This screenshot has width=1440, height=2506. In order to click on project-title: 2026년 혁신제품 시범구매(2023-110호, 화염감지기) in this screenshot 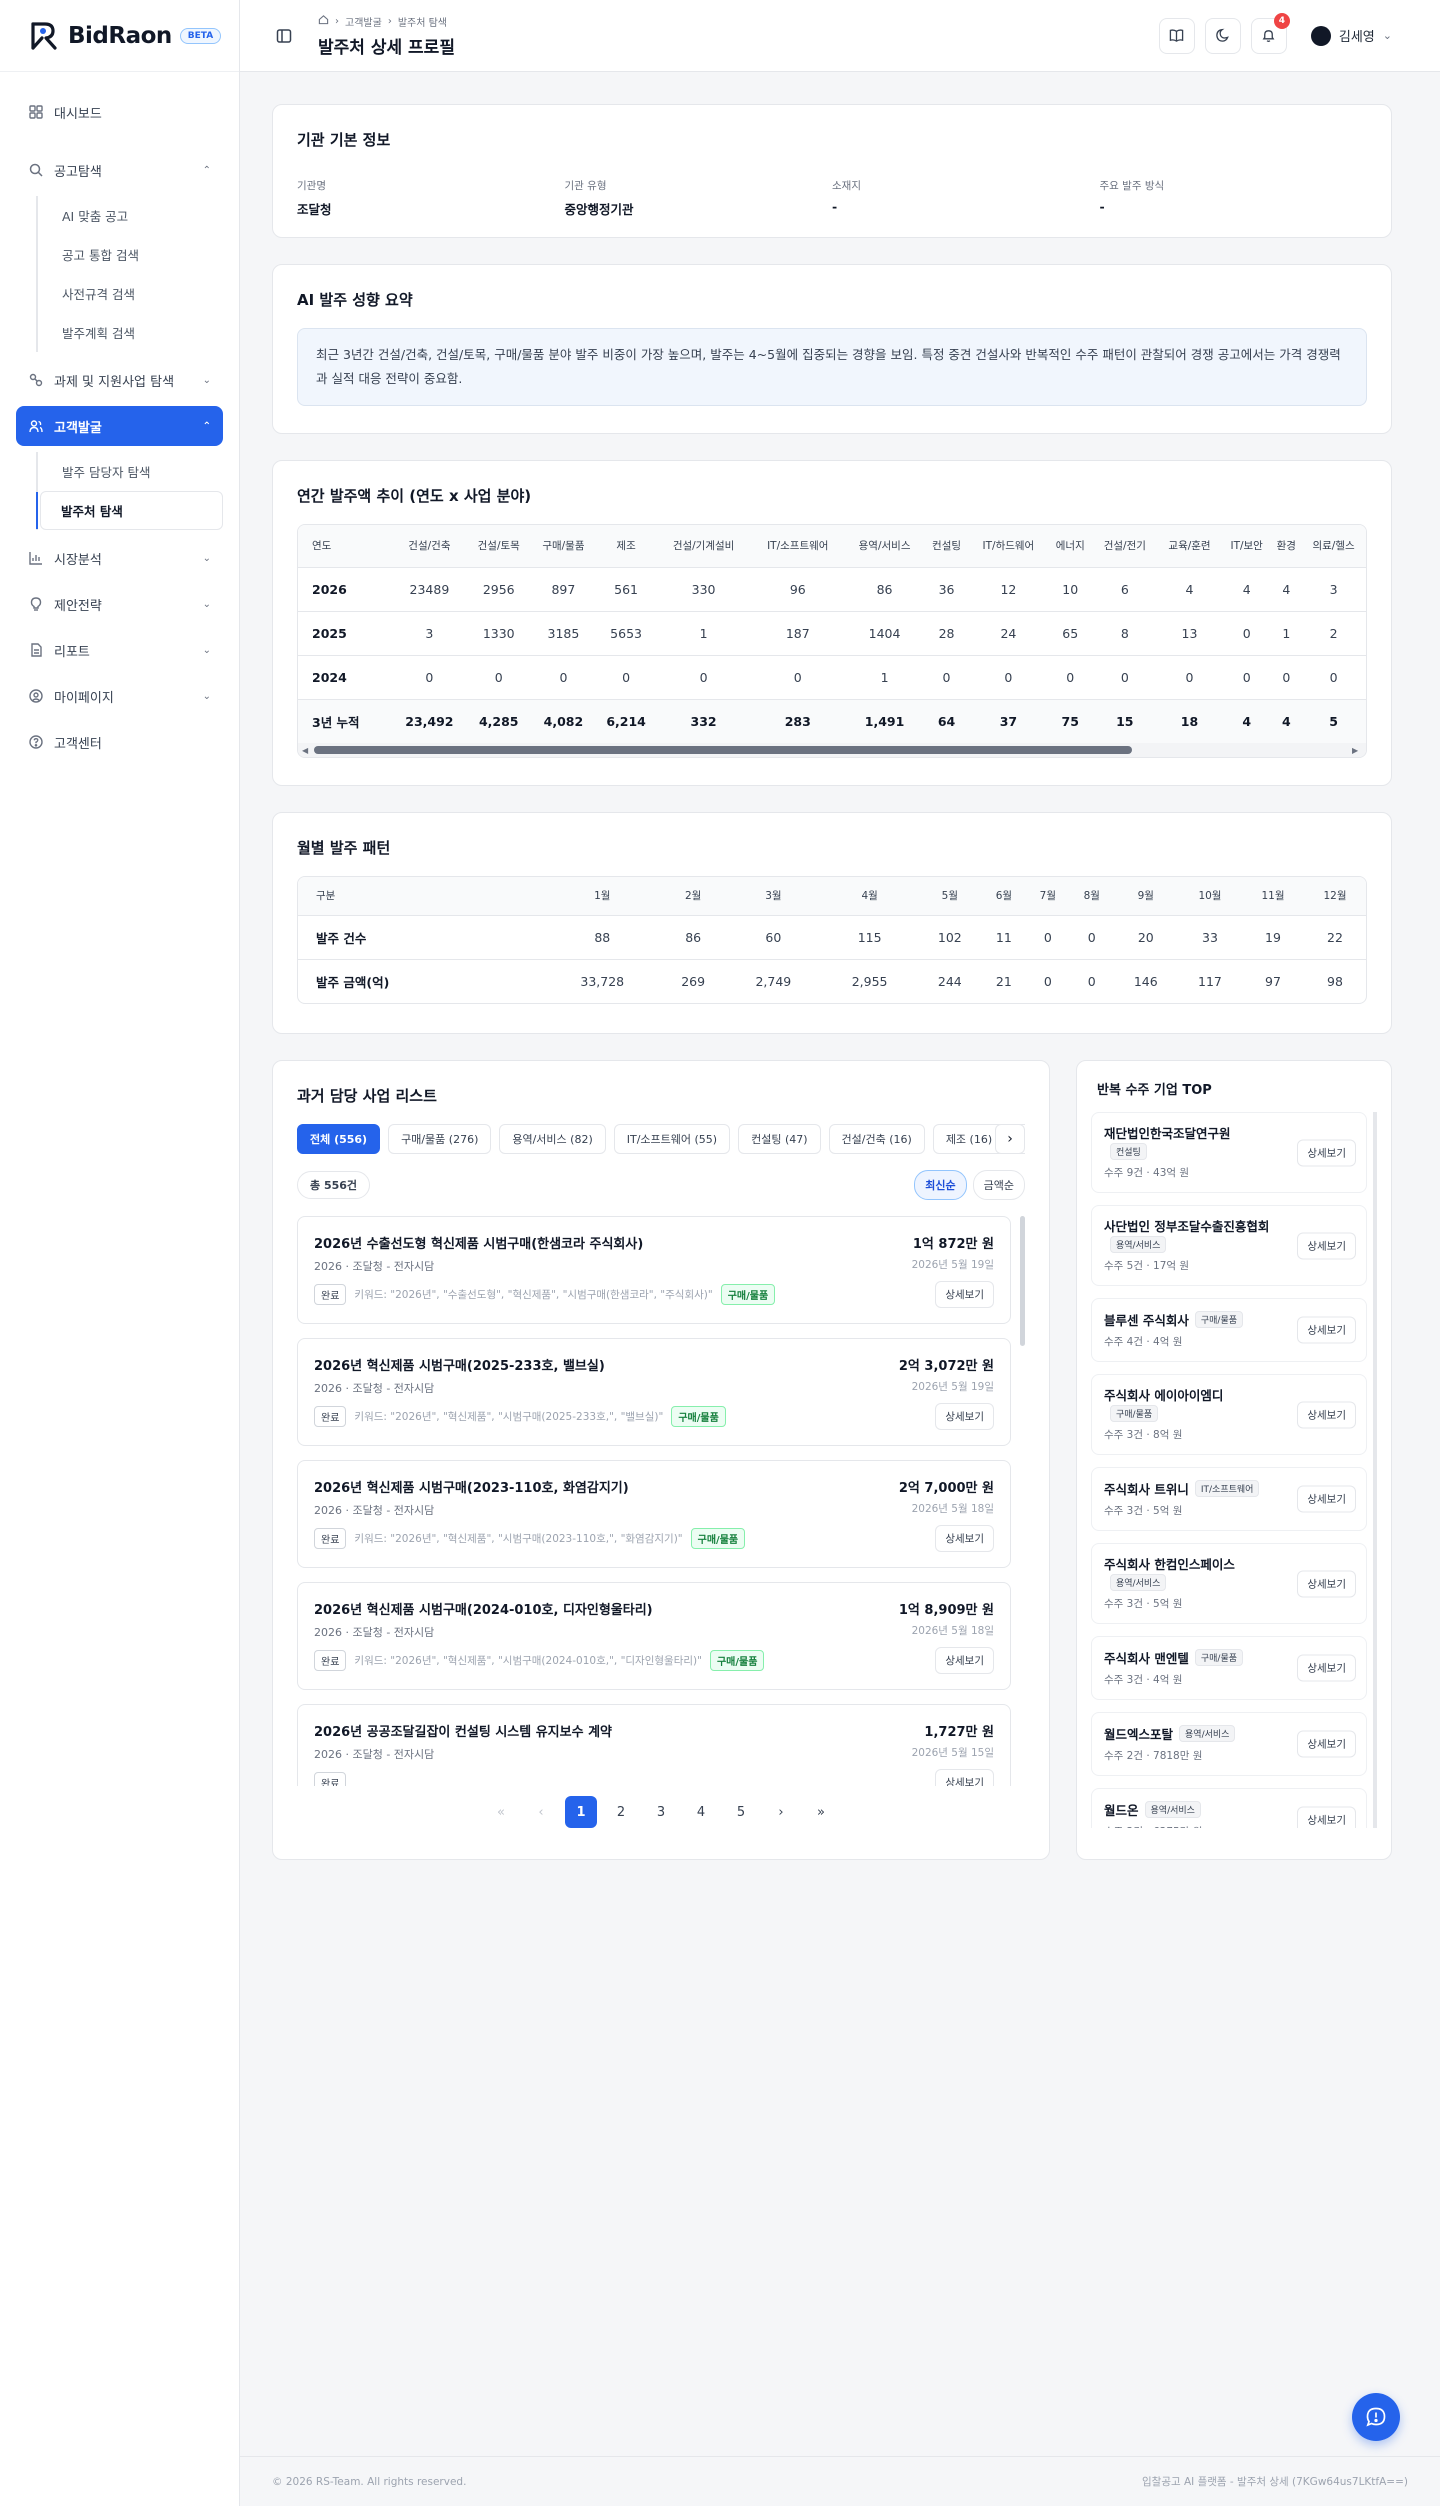, I will do `click(654, 1486)`.